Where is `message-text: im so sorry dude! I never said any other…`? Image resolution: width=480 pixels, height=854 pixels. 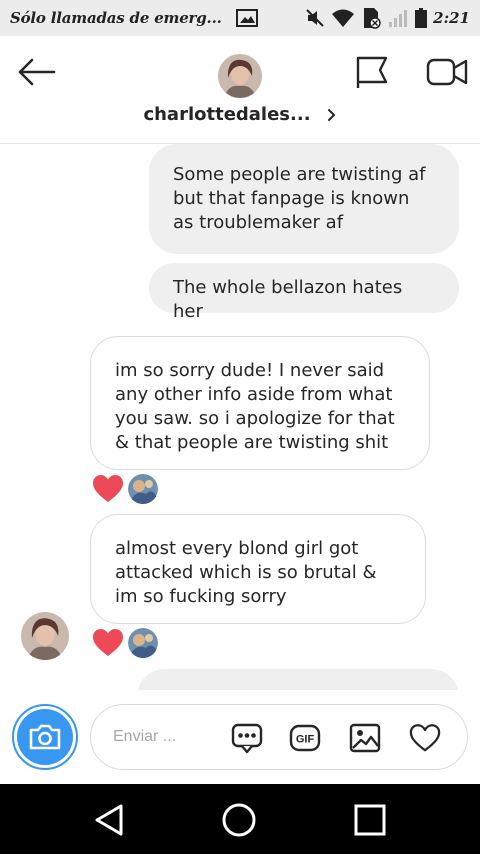 message-text: im so sorry dude! I never said any other… is located at coordinates (255, 406).